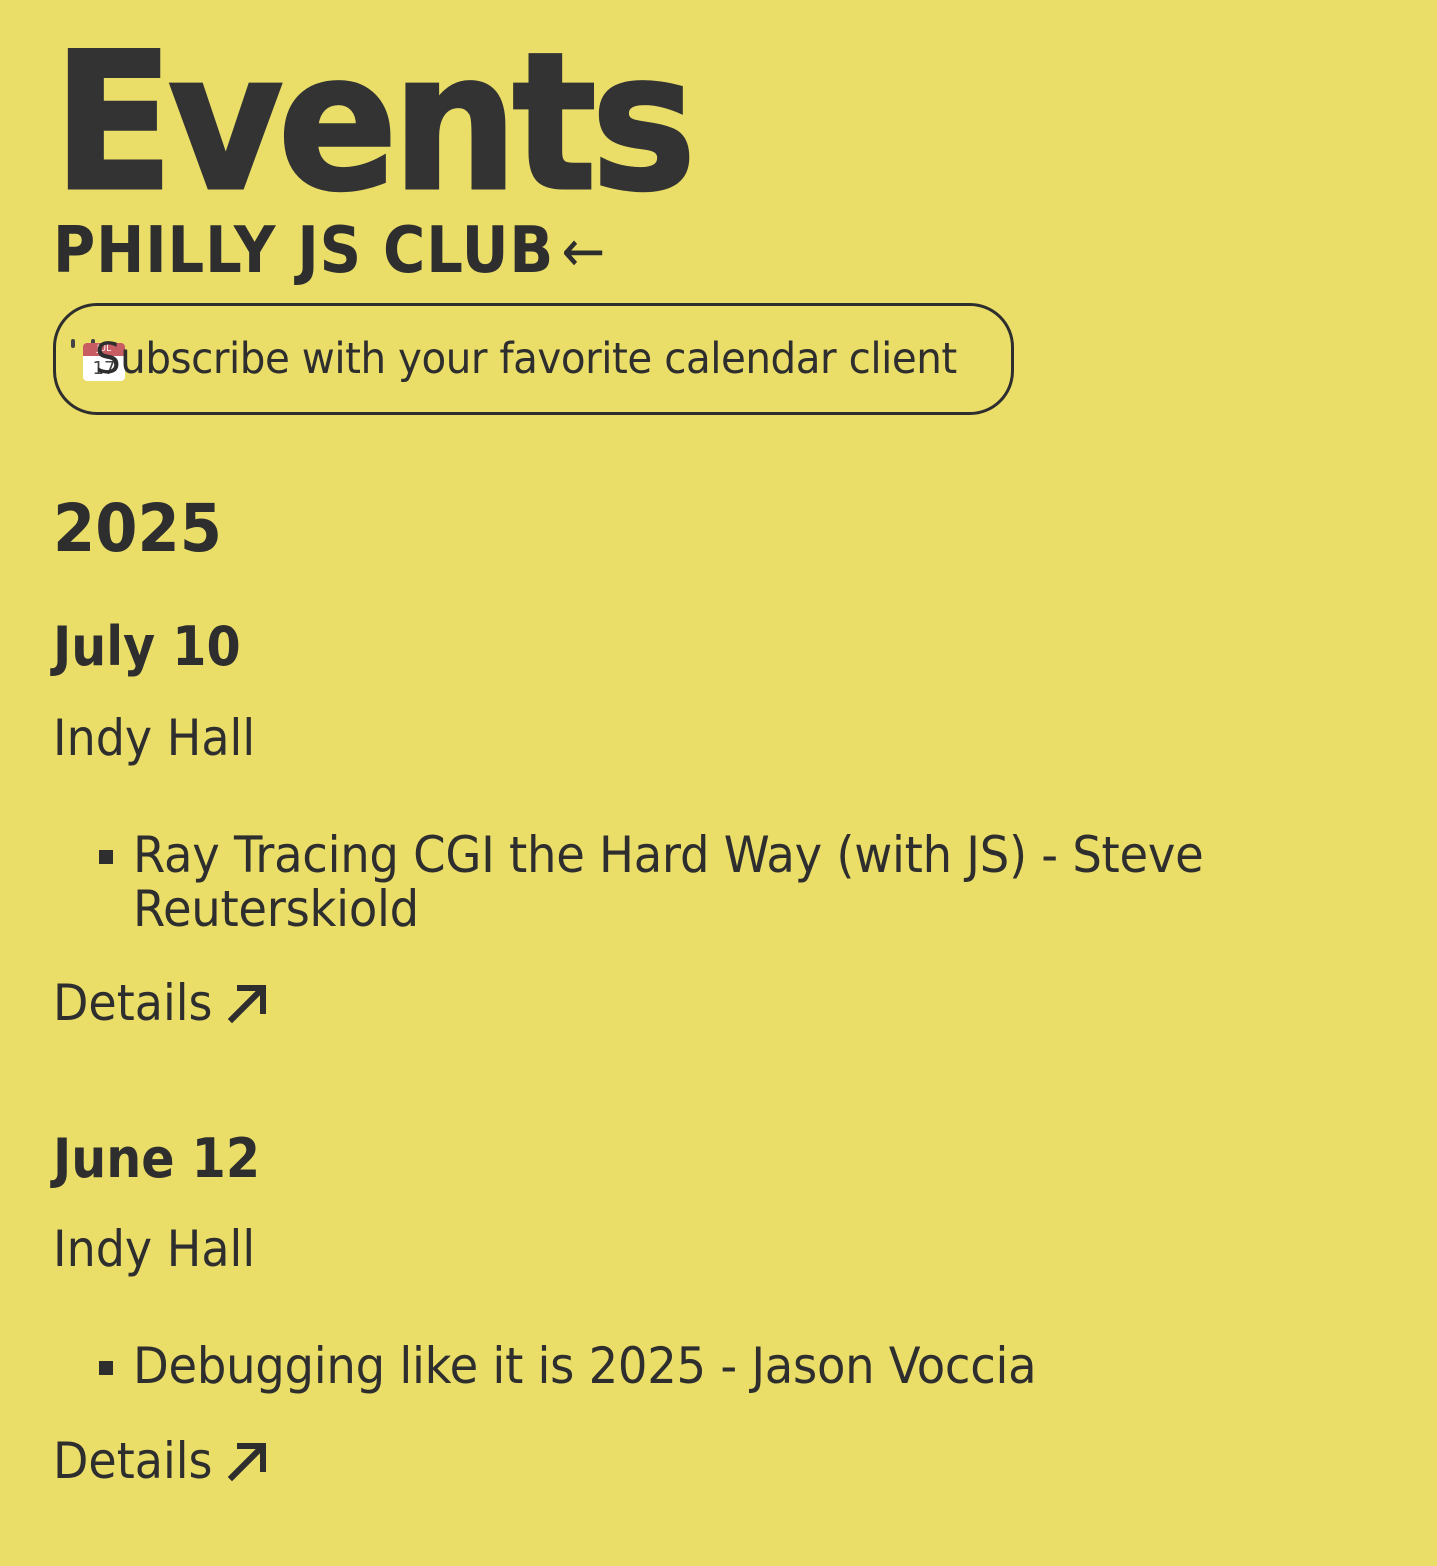  Describe the element at coordinates (138, 528) in the screenshot. I see `year-heading: 2025` at that location.